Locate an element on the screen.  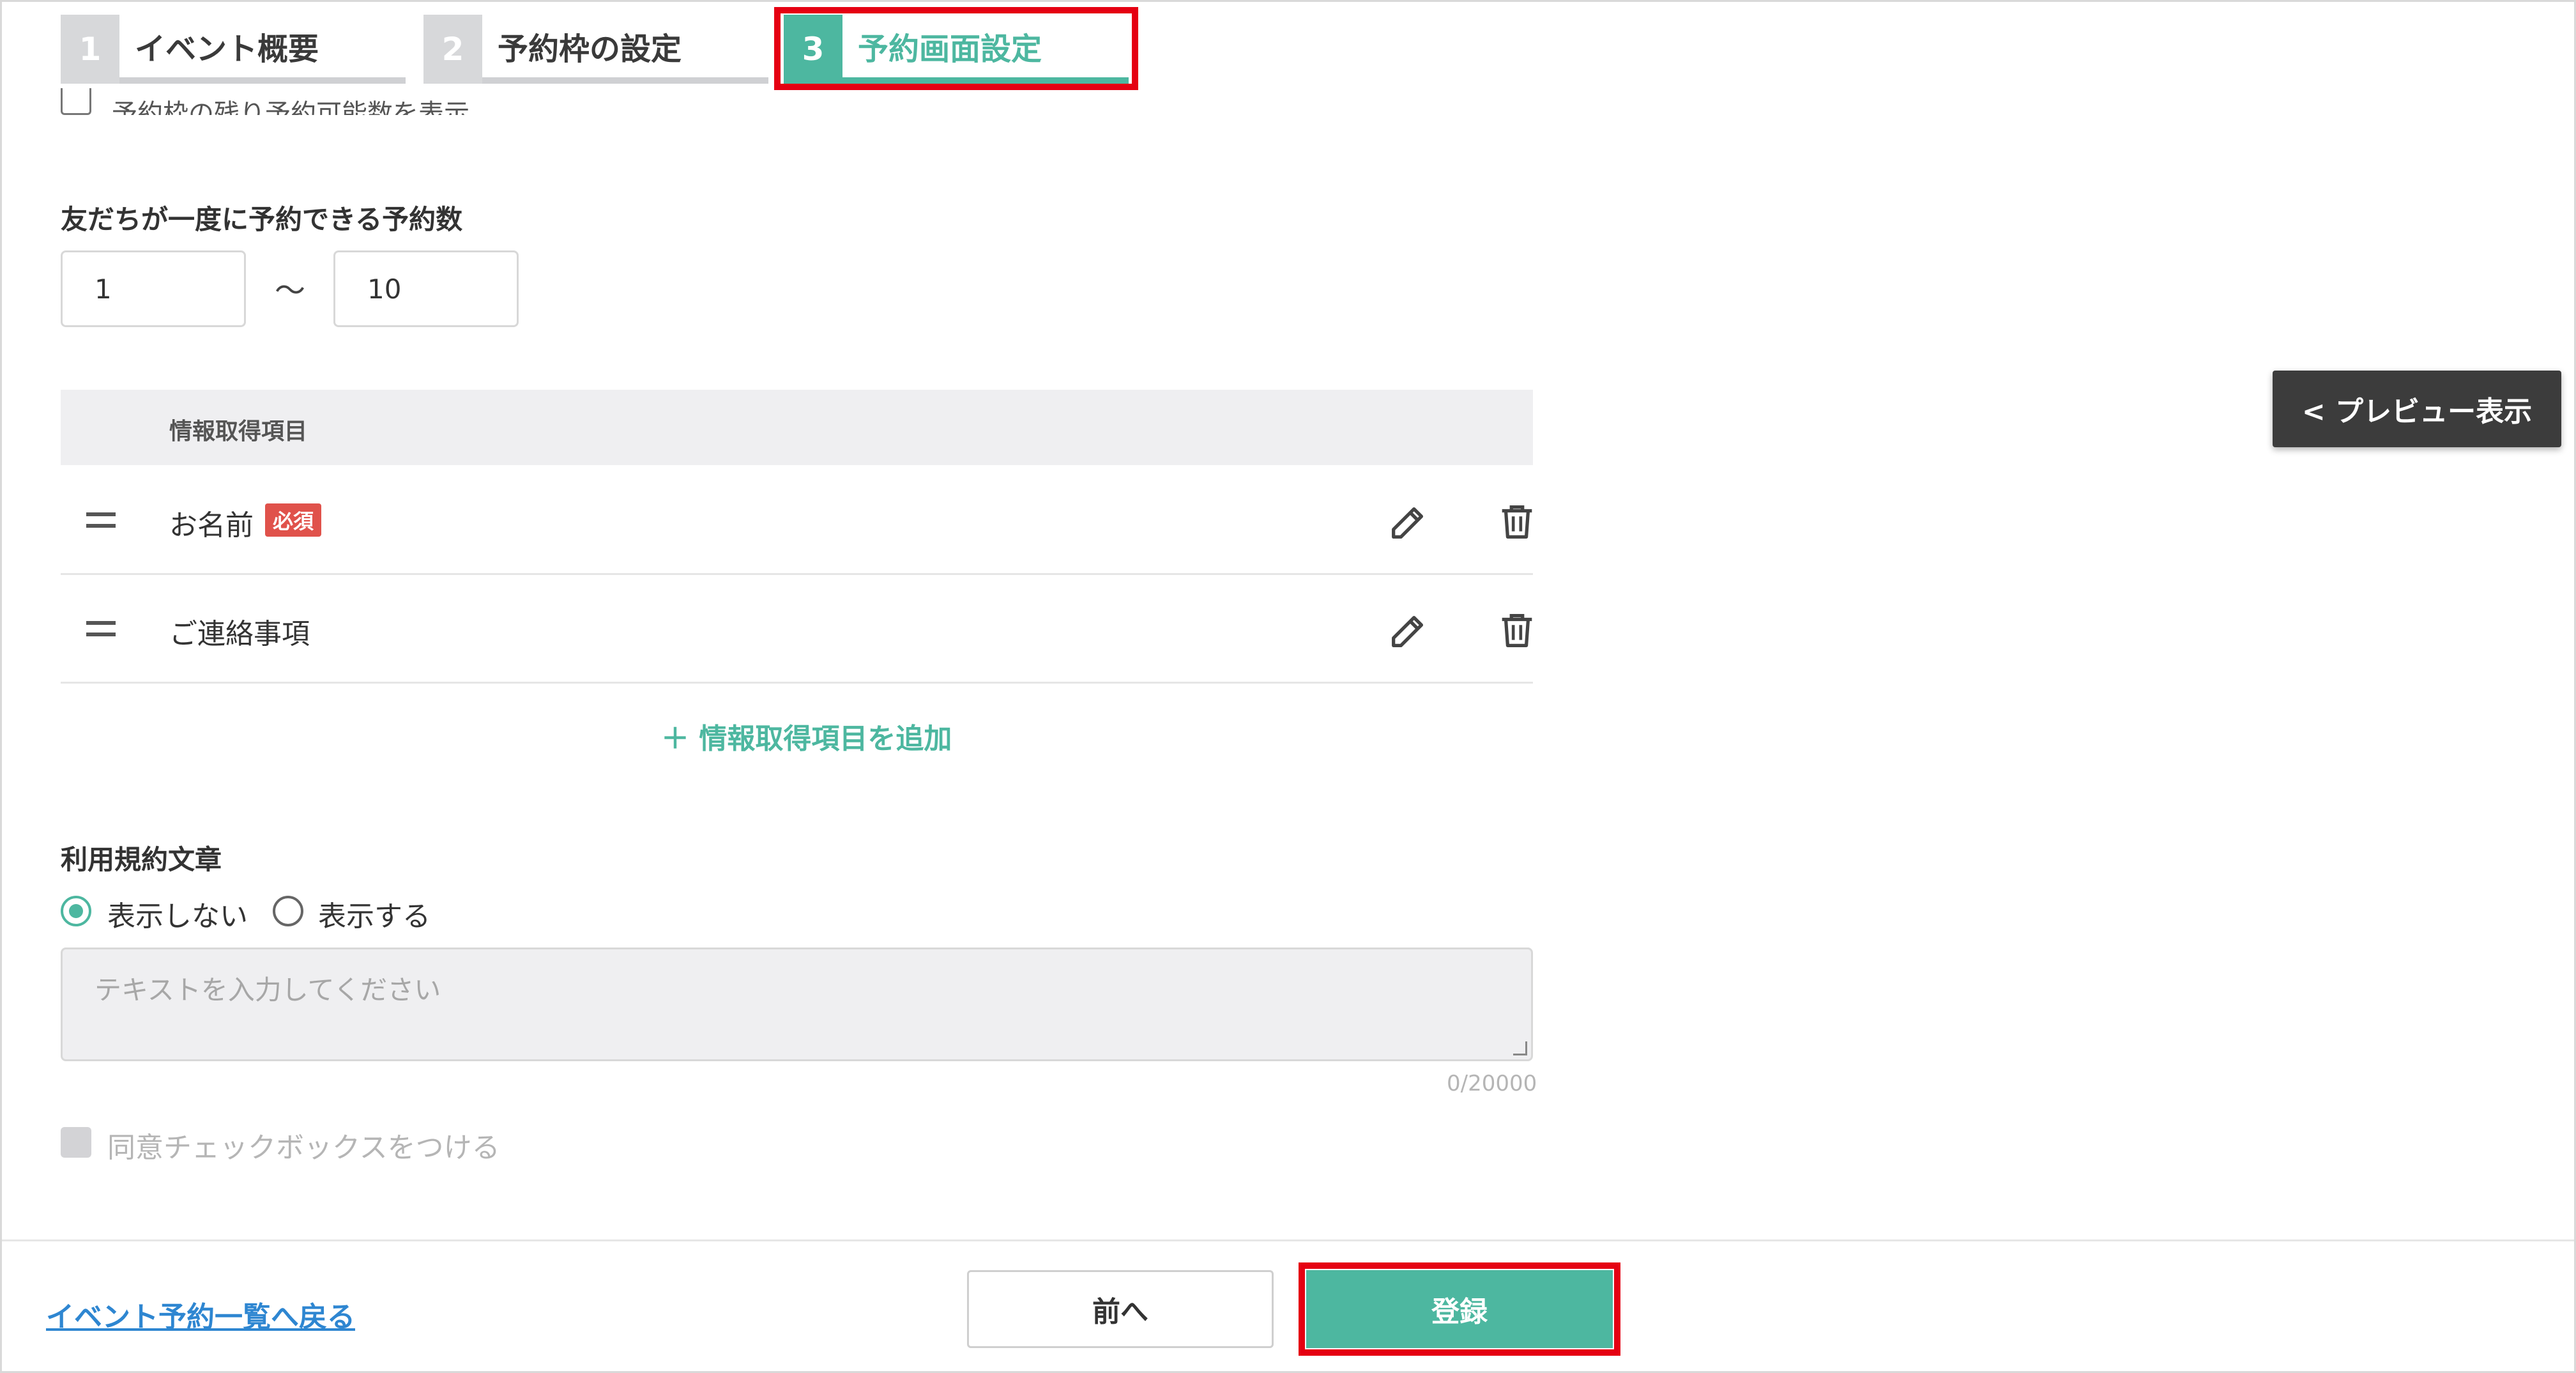
terms-label: 利用規約文章 is located at coordinates (141, 859).